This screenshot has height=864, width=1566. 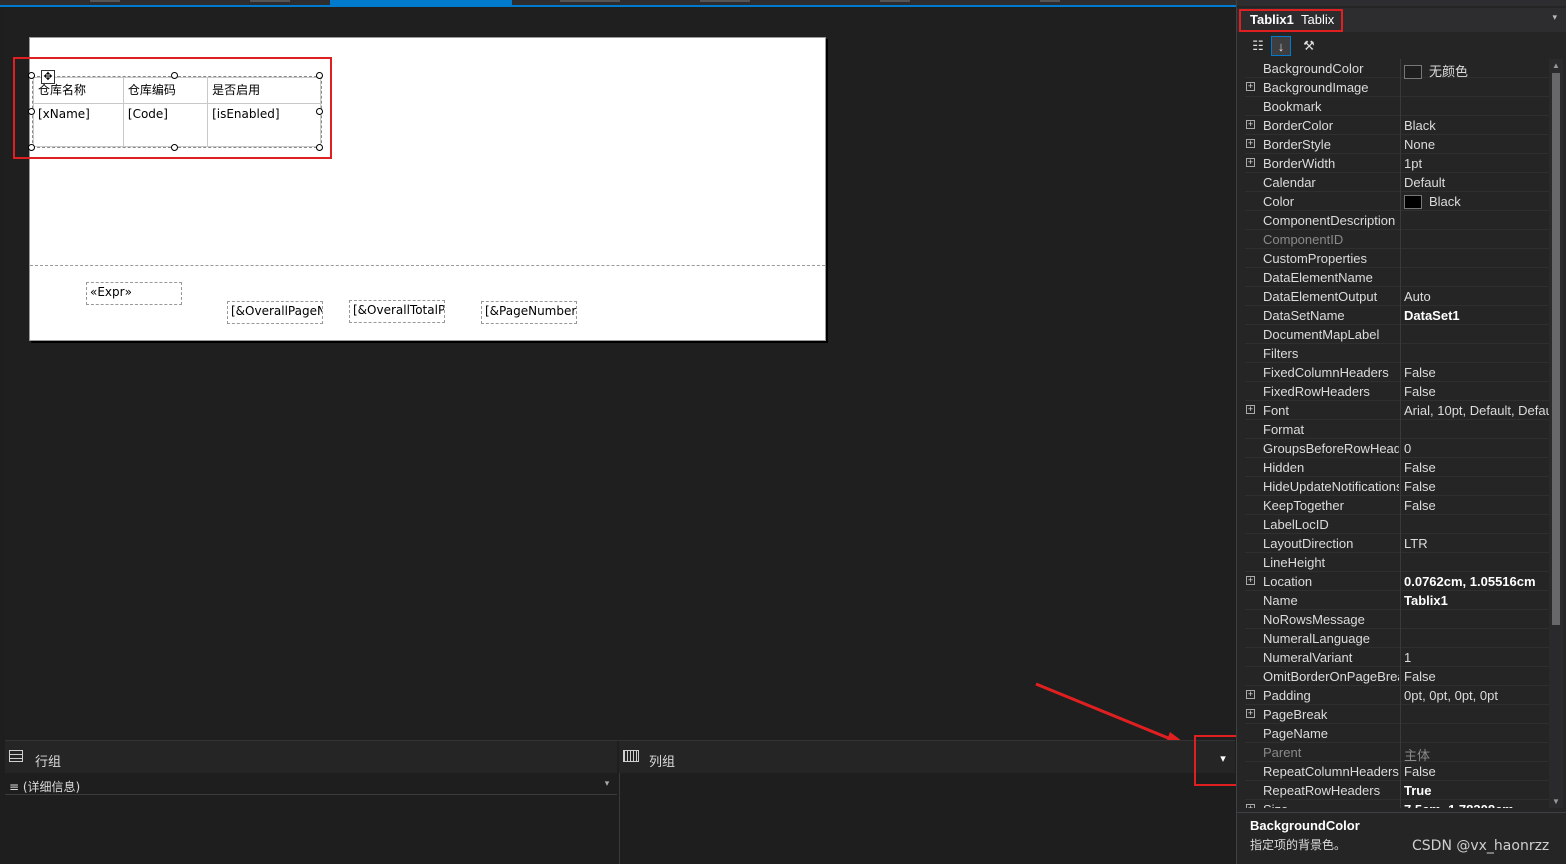 What do you see at coordinates (1476, 657) in the screenshot?
I see `property-value: 1` at bounding box center [1476, 657].